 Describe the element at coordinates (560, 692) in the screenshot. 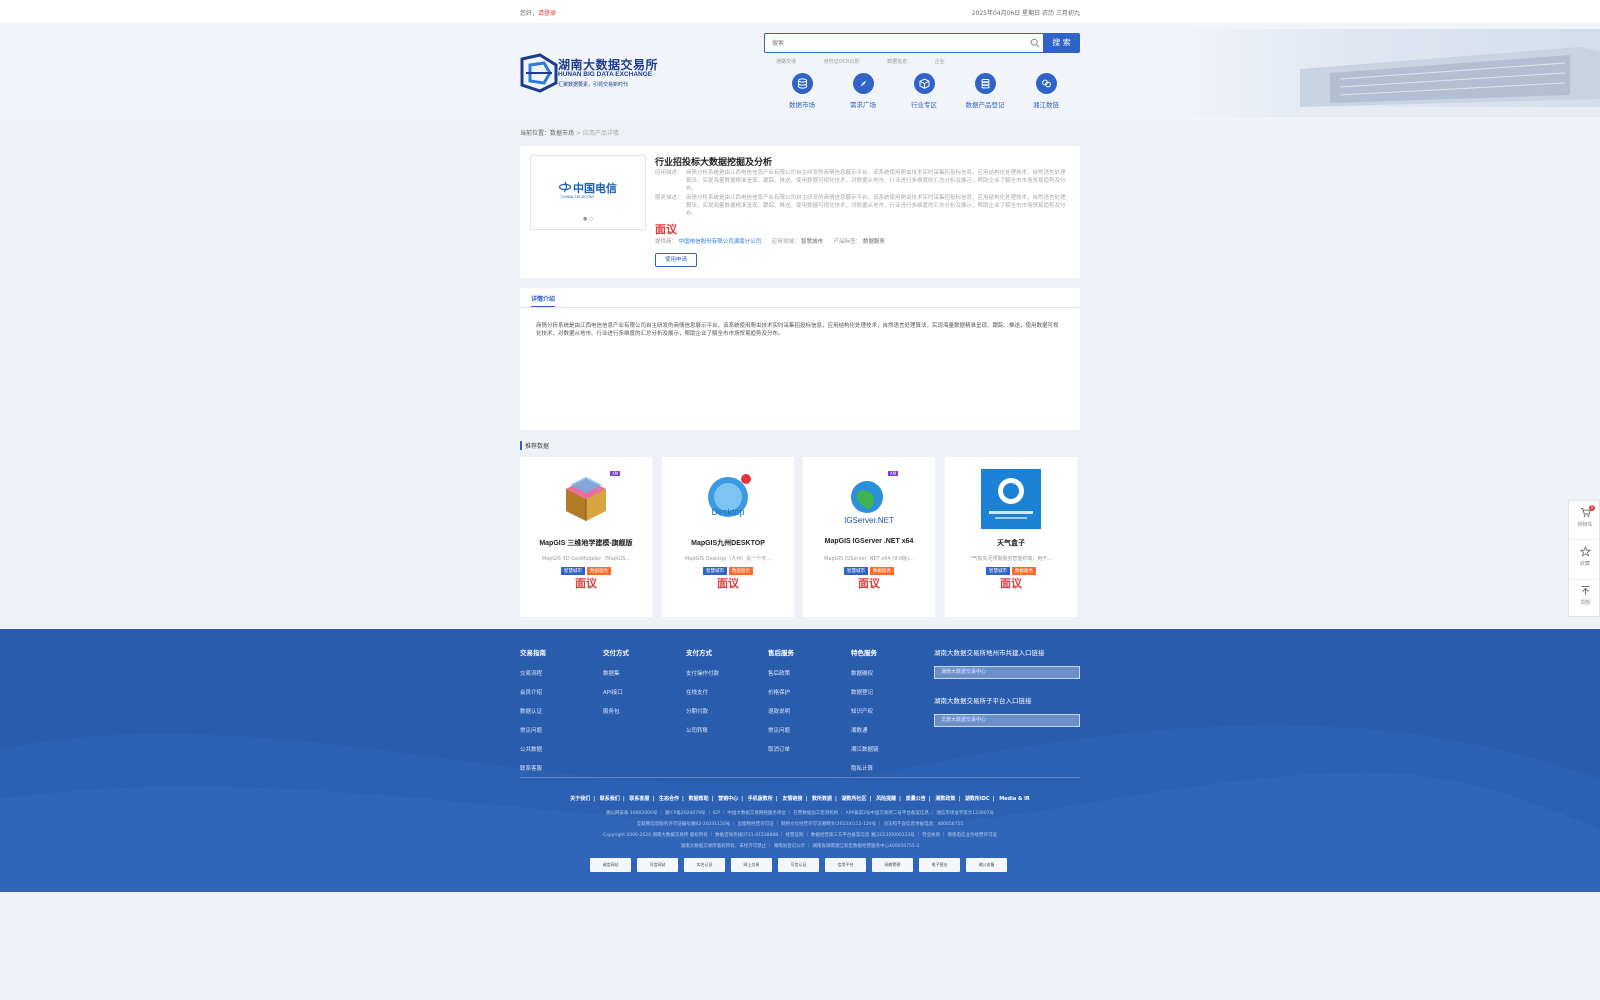

I see `footer-link: 会员介绍` at that location.